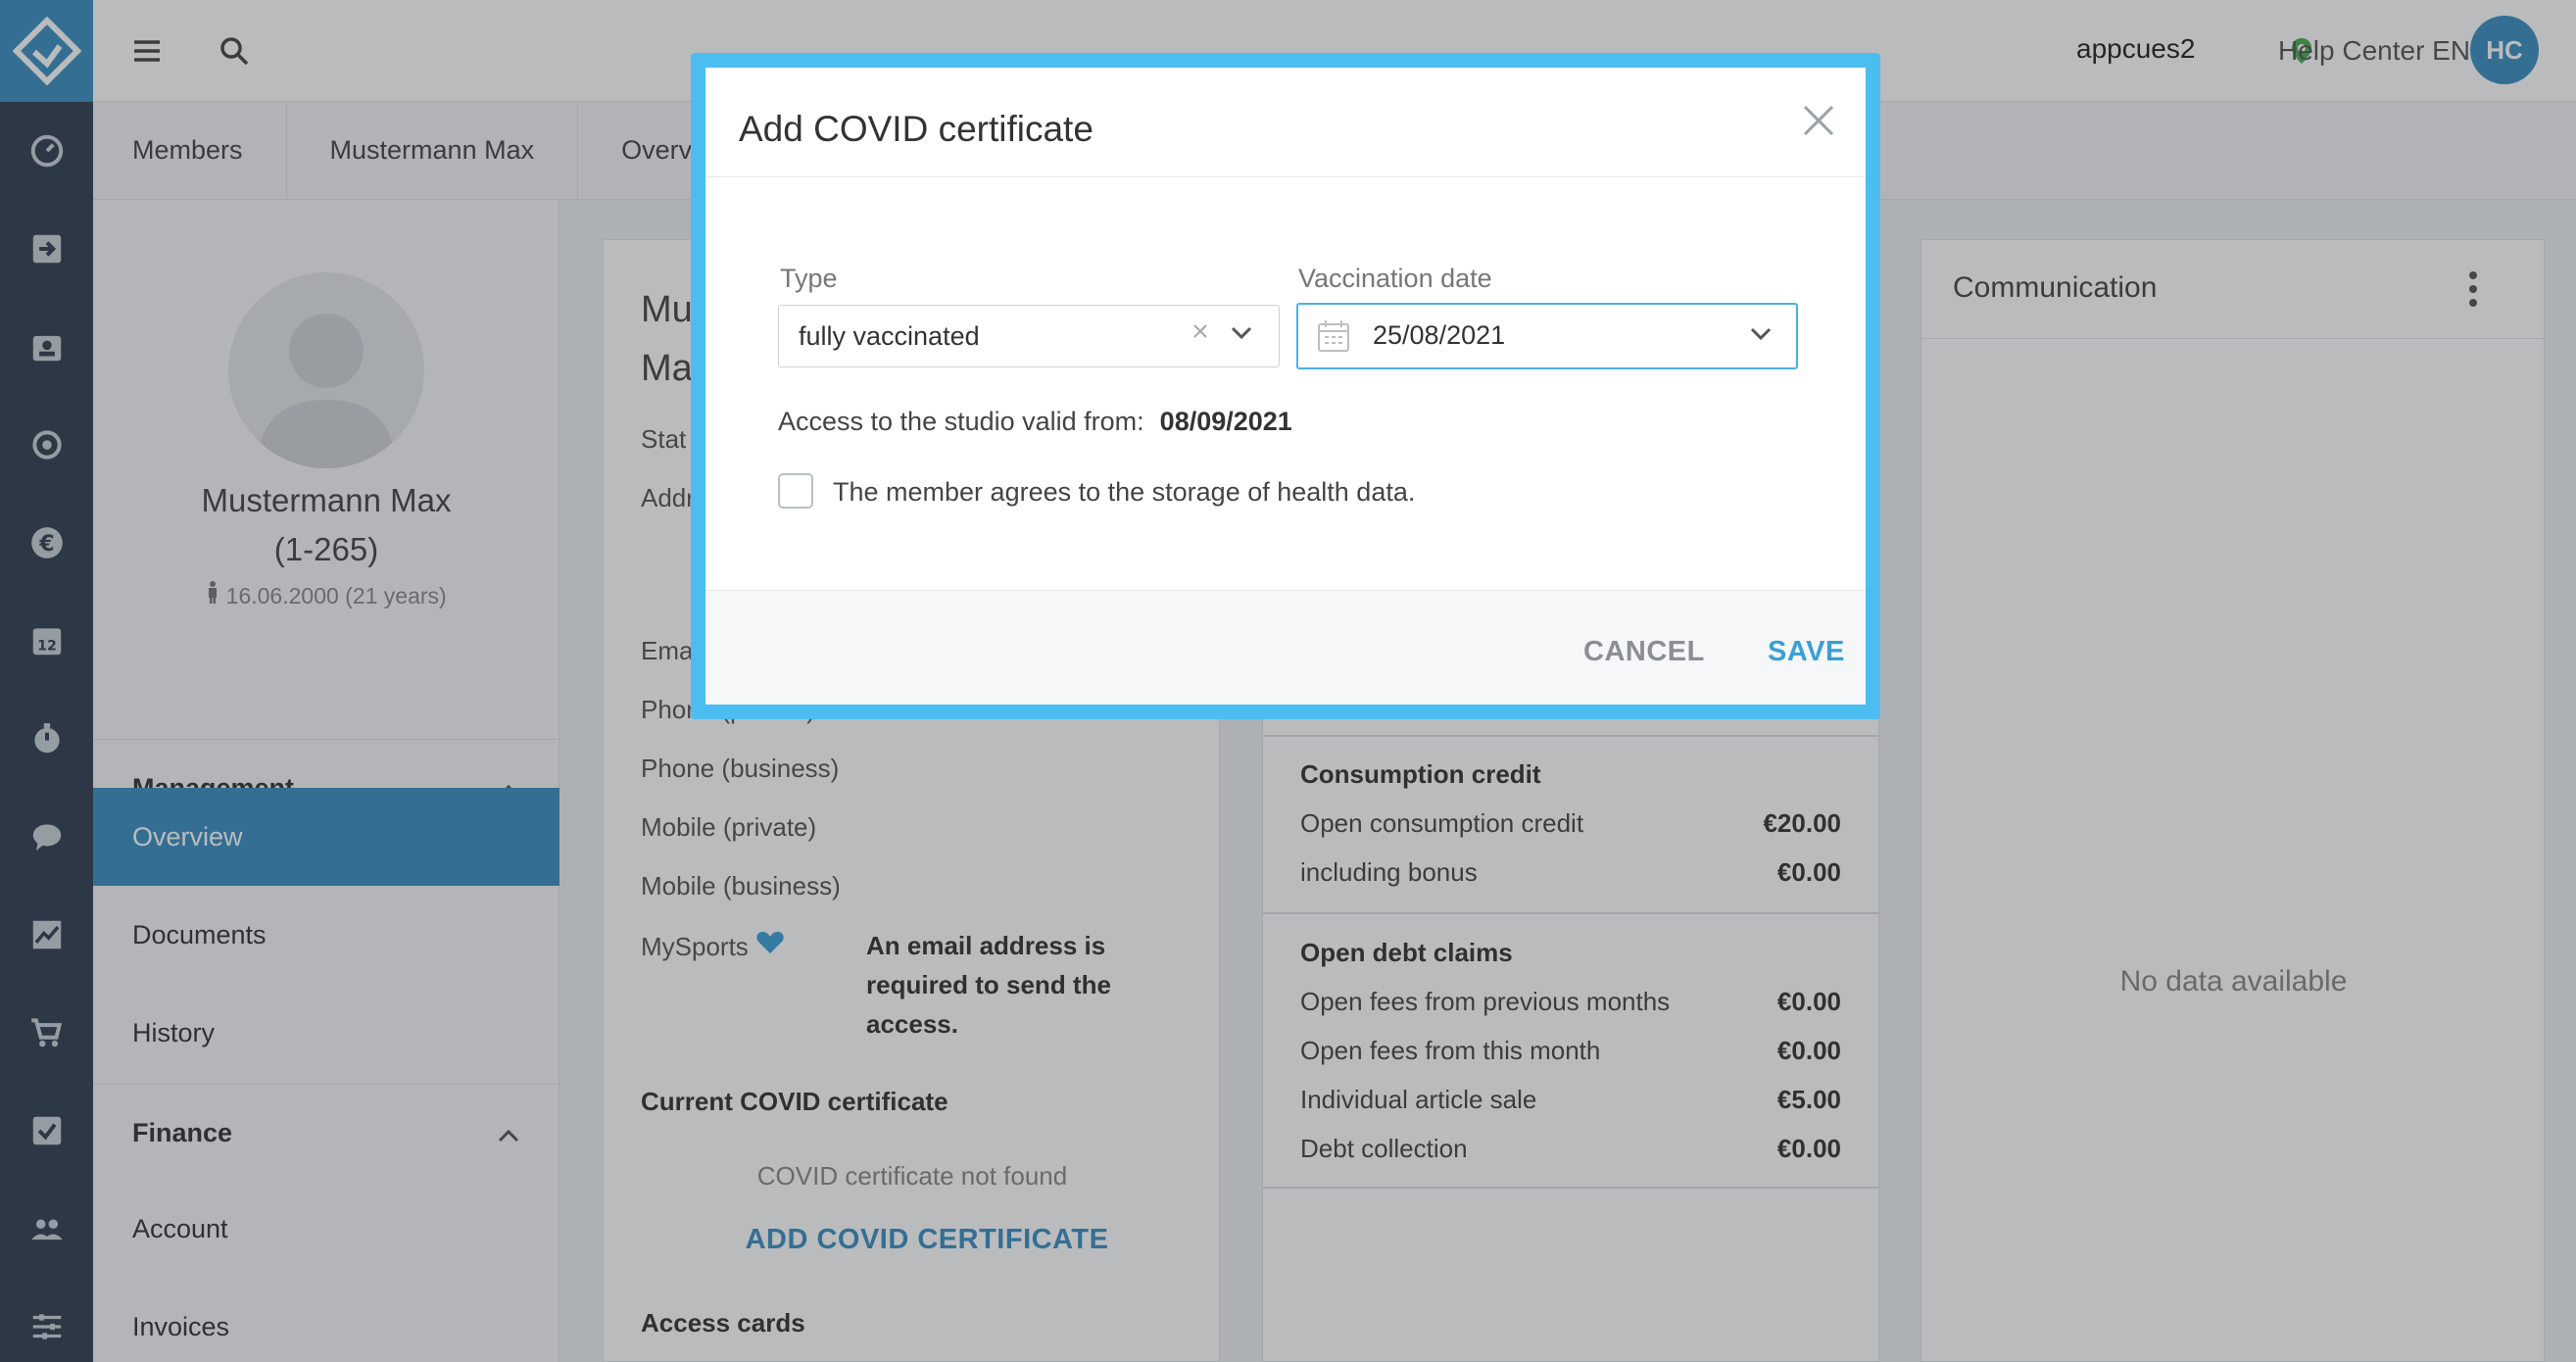 The image size is (2576, 1362). Describe the element at coordinates (1395, 278) in the screenshot. I see `vaccination-date-label: Vaccination date` at that location.